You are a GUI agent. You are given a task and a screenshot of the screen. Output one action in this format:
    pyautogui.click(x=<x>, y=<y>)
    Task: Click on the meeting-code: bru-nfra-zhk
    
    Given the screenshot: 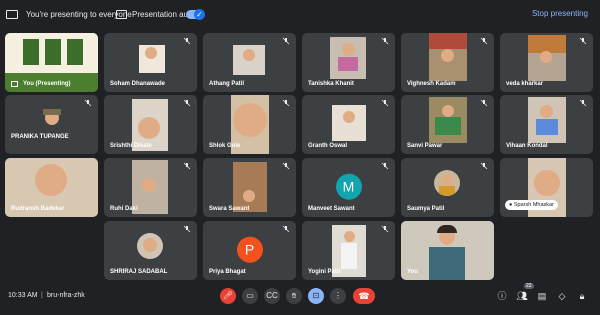 What is the action you would take?
    pyautogui.click(x=66, y=295)
    